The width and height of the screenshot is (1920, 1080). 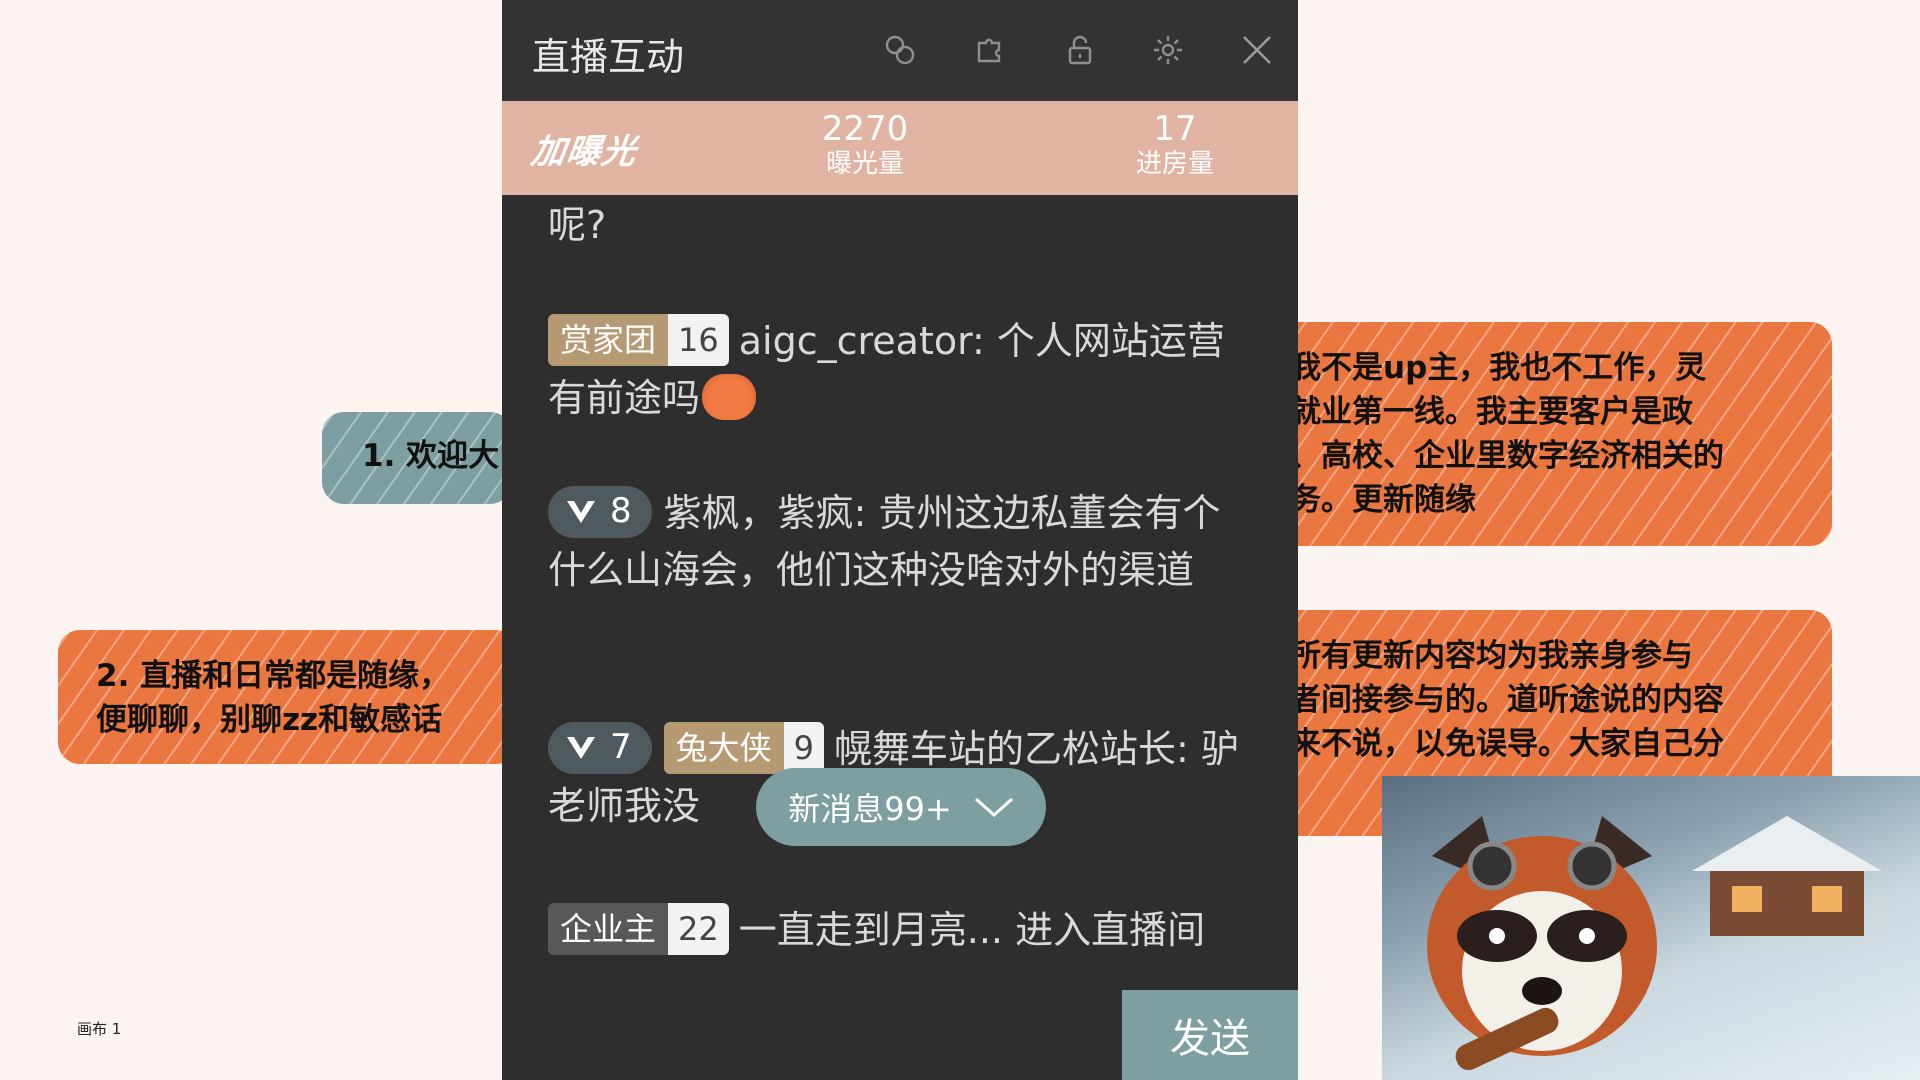 What do you see at coordinates (600, 747) in the screenshot?
I see `vip-badge: 7` at bounding box center [600, 747].